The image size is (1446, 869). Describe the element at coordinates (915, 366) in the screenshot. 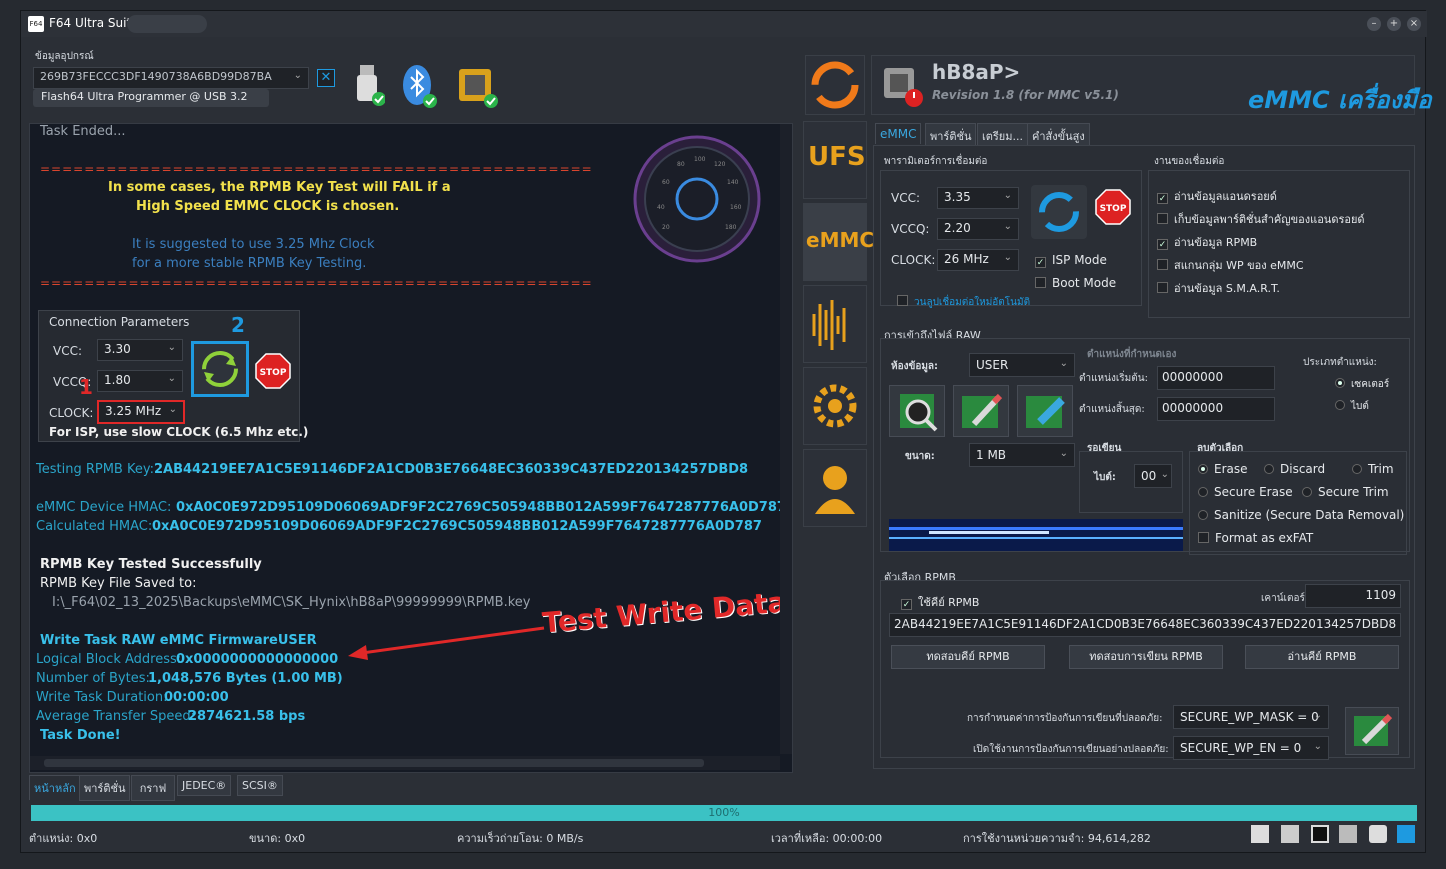

I see `area-label: ห้องข้อมูล:` at that location.